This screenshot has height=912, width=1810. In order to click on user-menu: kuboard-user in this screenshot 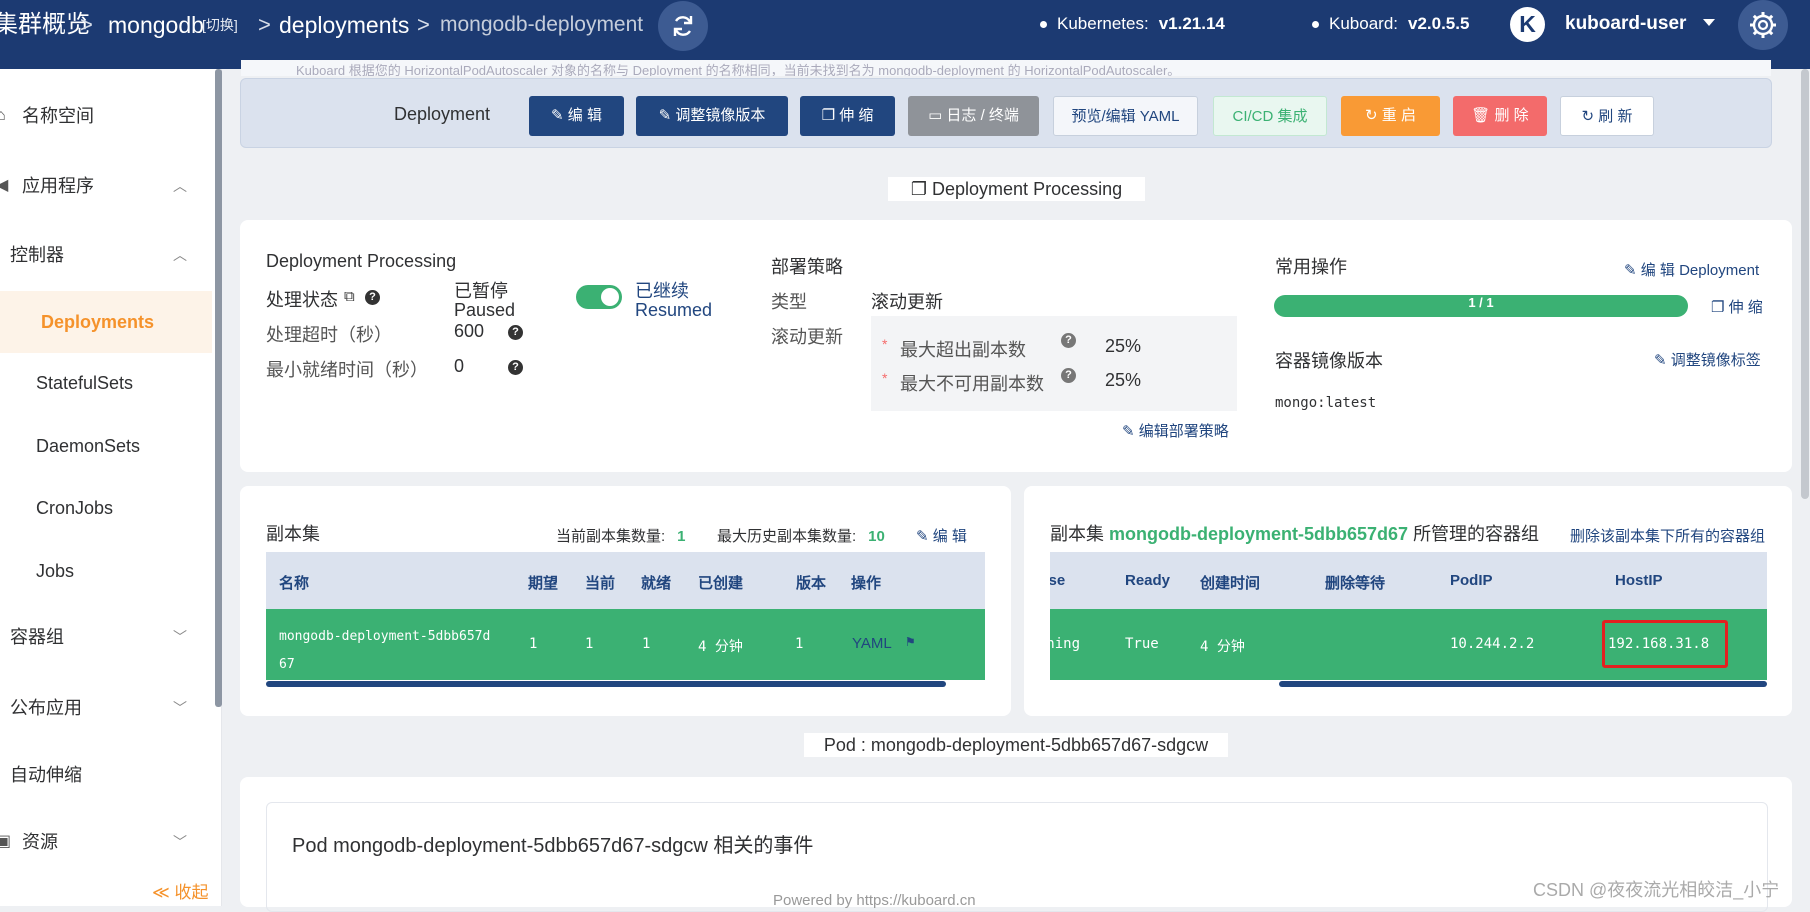, I will do `click(1625, 24)`.